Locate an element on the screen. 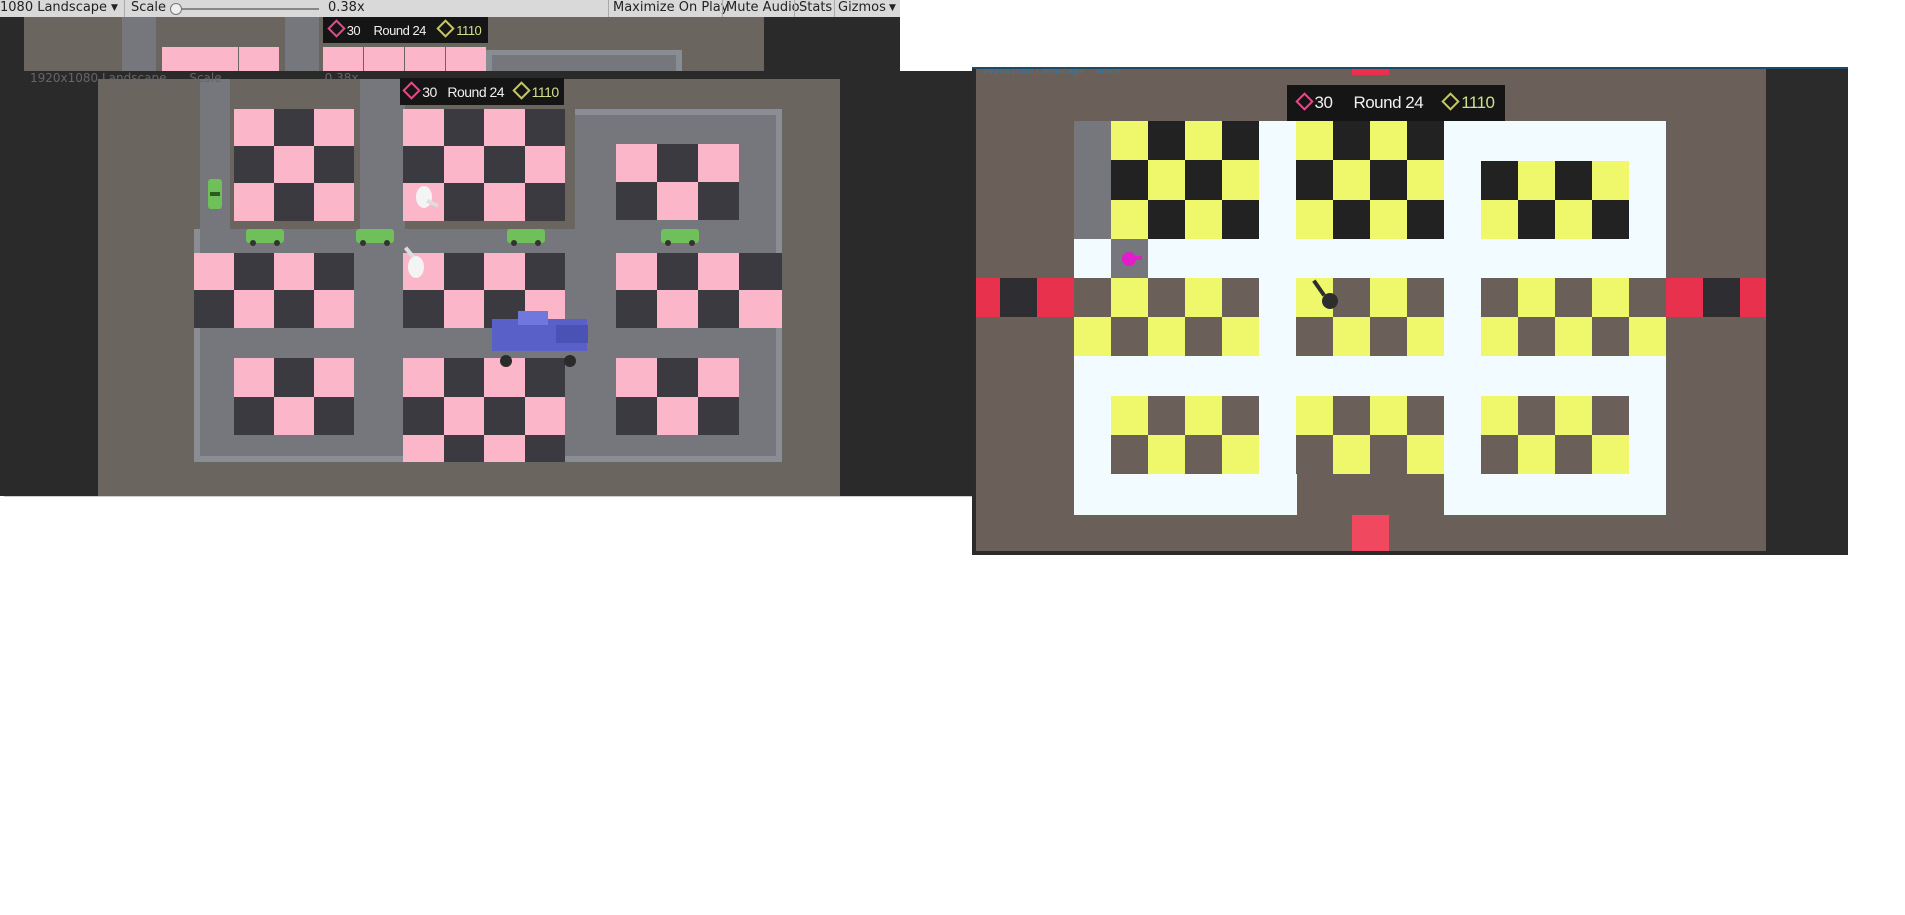  enemy-car is located at coordinates (215, 194).